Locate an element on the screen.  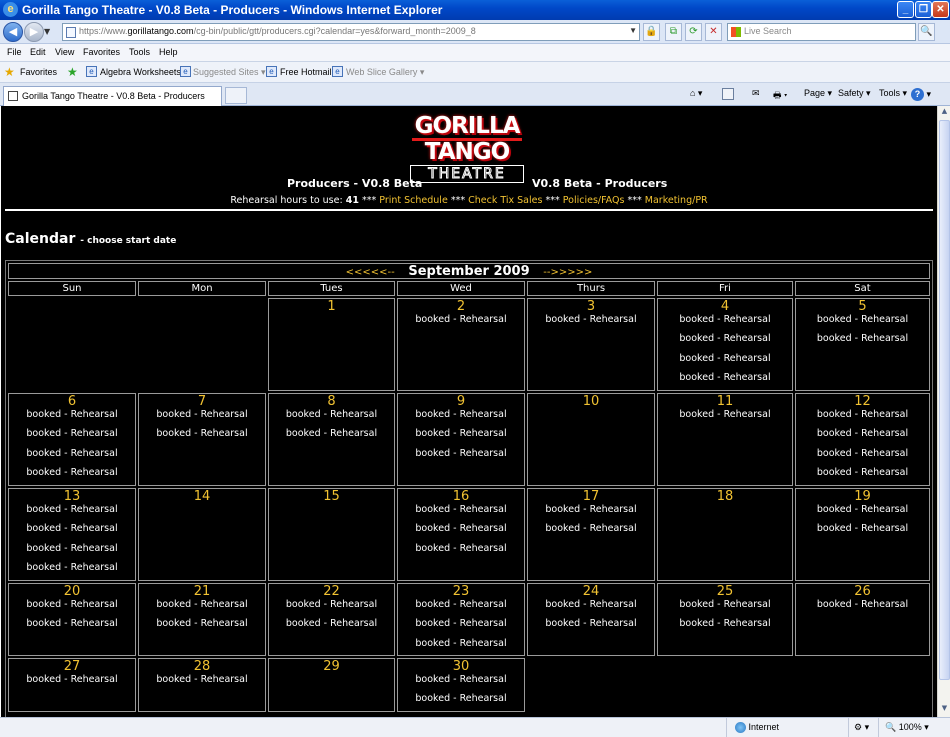
calendar-day-cell: 19 booked - Rehearsal booked - Rehearsal is located at coordinates (862, 534).